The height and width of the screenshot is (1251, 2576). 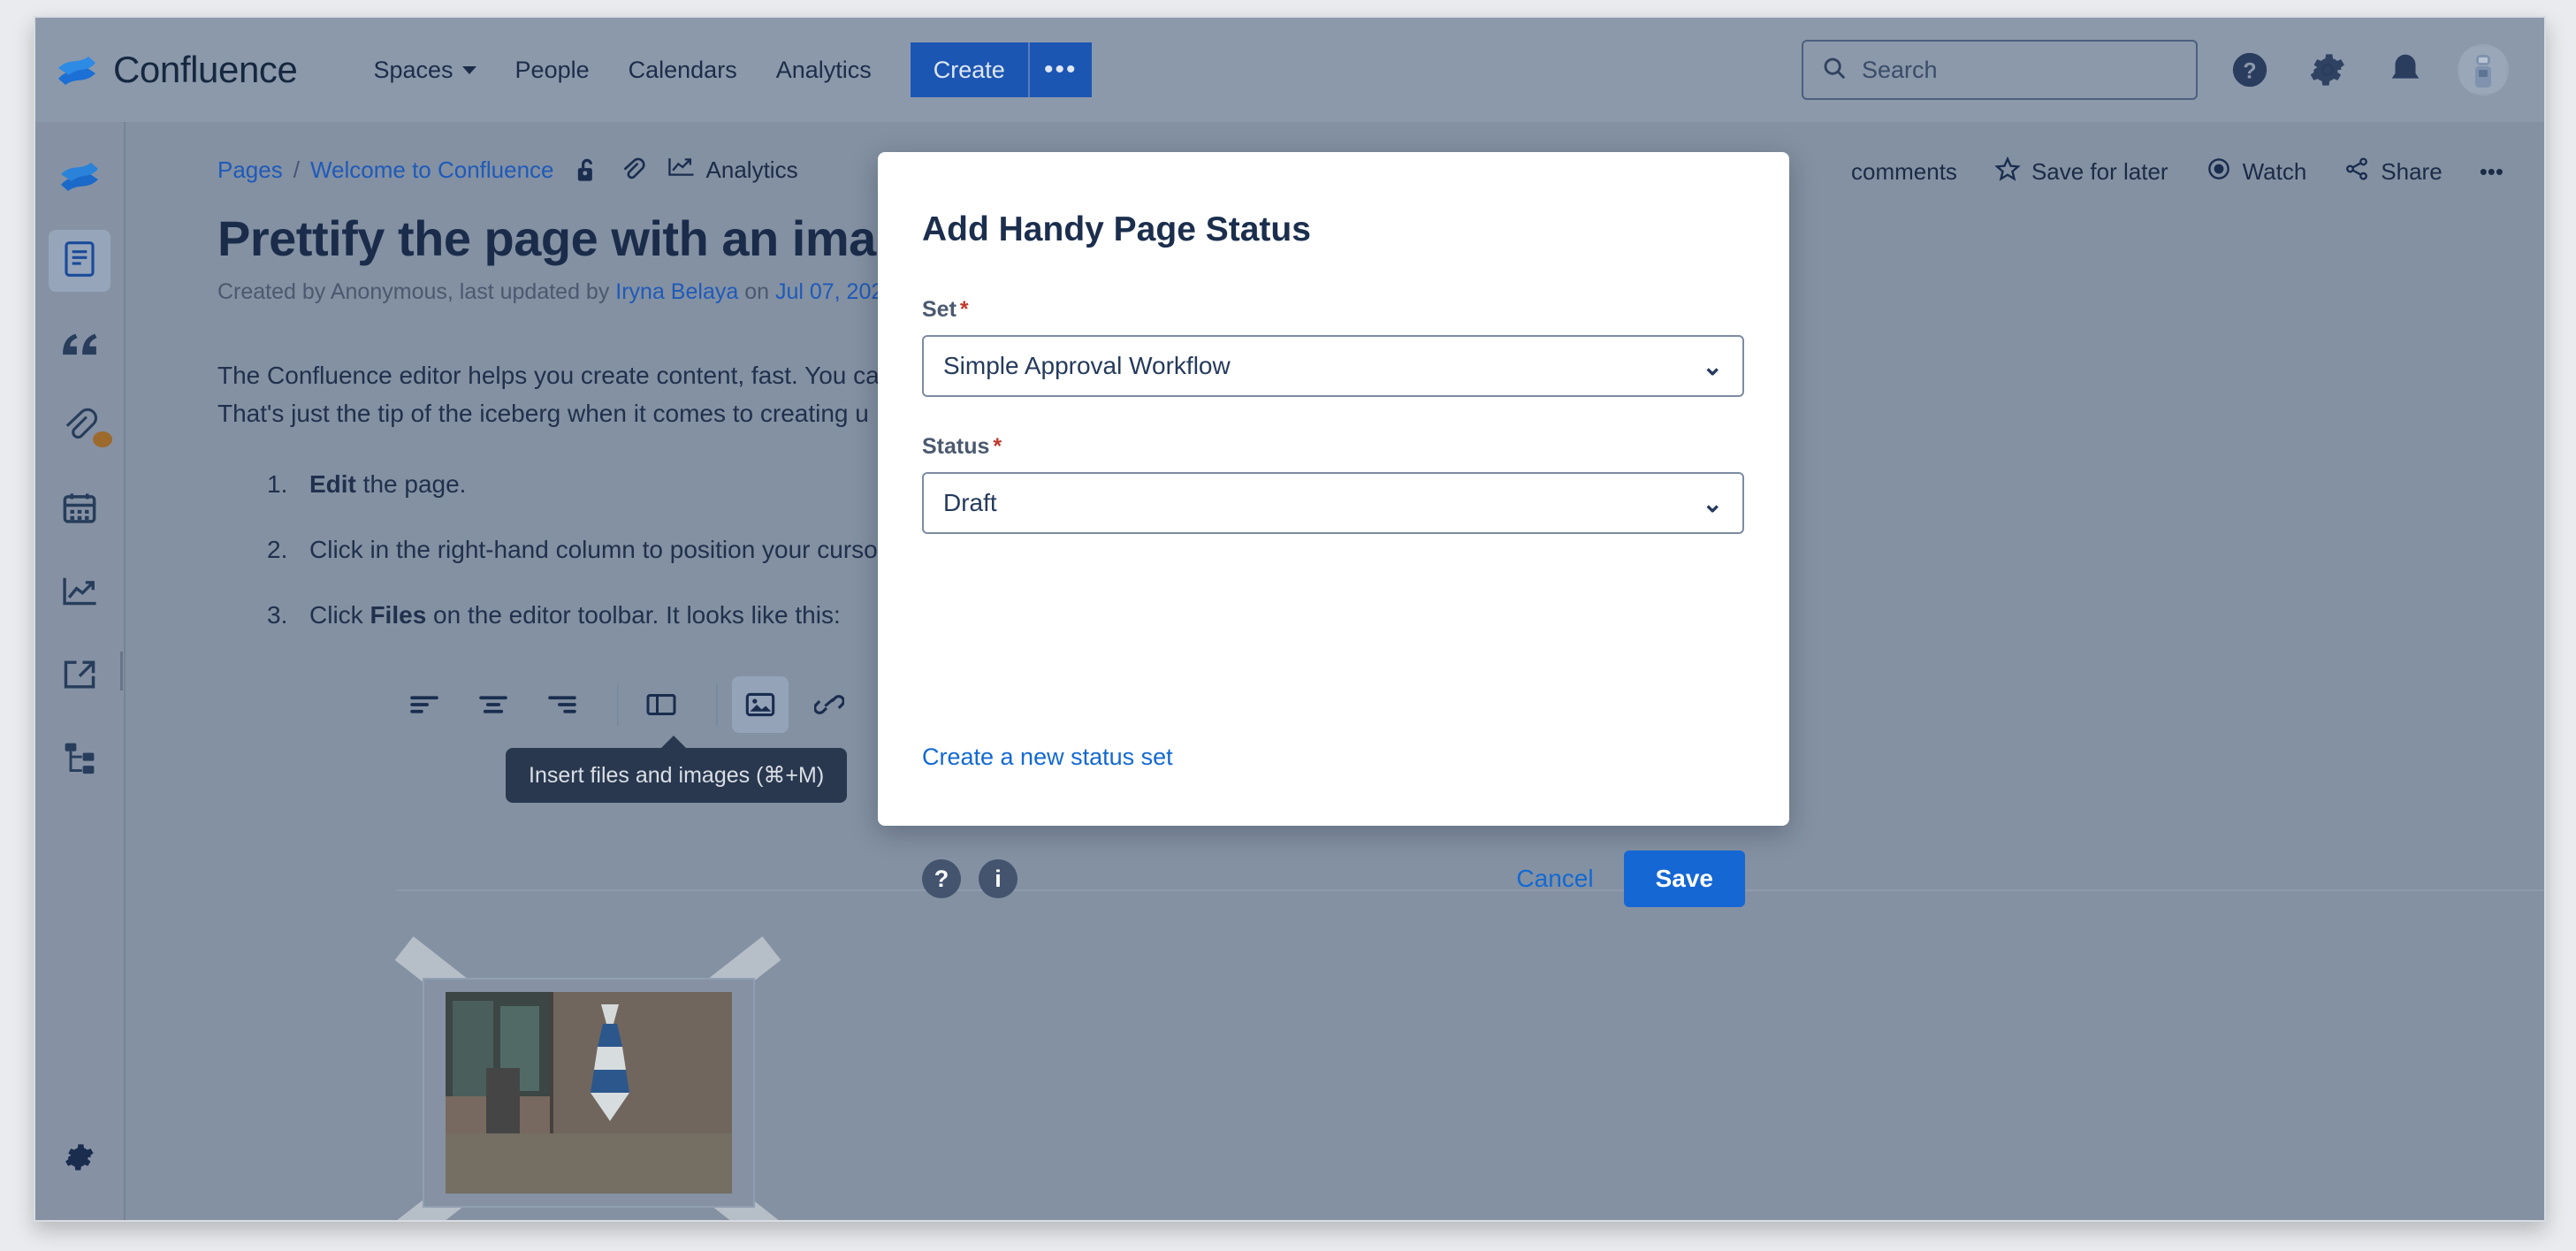 What do you see at coordinates (1835, 70) in the screenshot?
I see `search-icon` at bounding box center [1835, 70].